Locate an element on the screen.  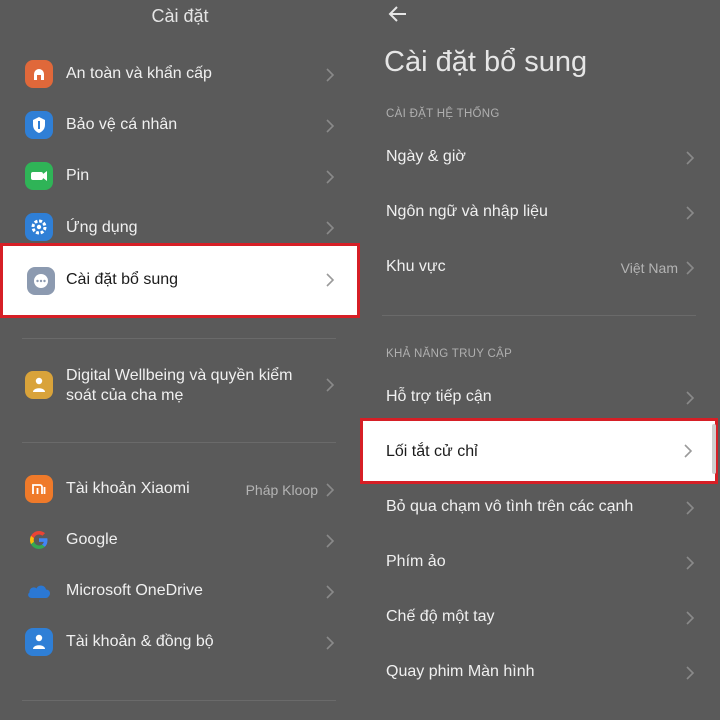
setting-label: Ngày & giờ is located at coordinates (426, 156).